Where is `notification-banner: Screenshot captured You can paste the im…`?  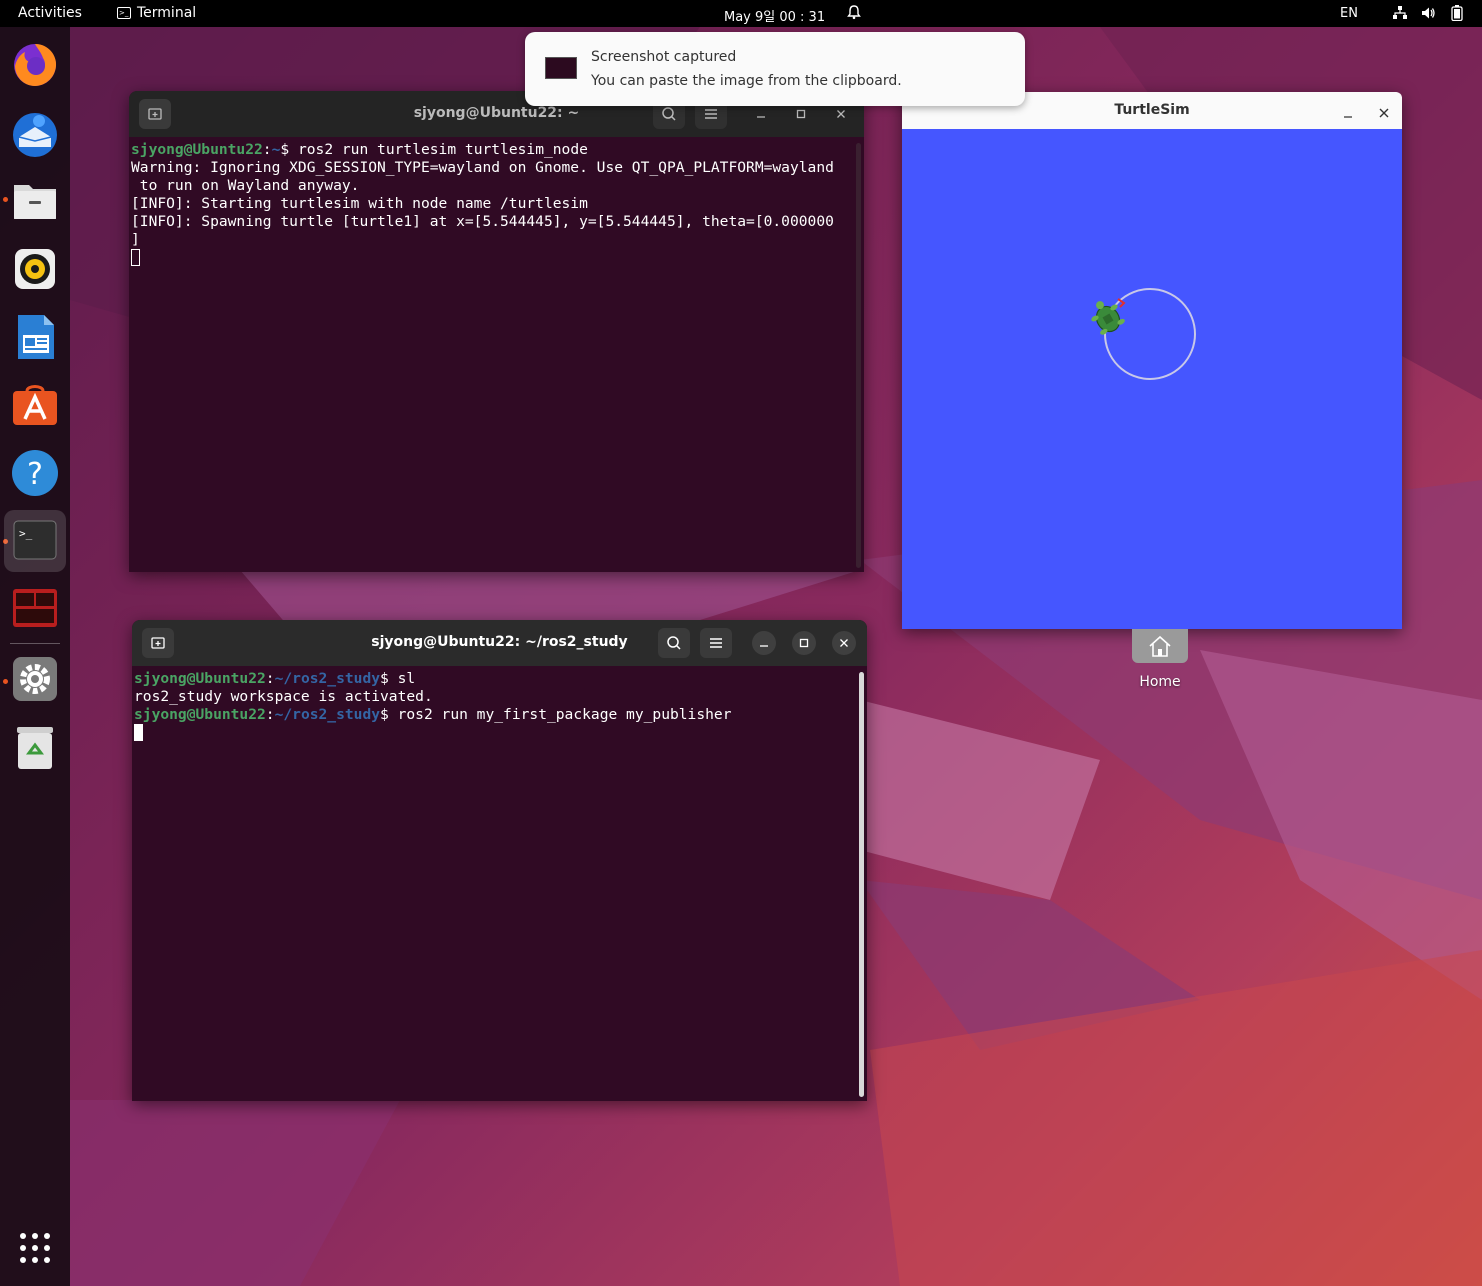 notification-banner: Screenshot captured You can paste the im… is located at coordinates (775, 69).